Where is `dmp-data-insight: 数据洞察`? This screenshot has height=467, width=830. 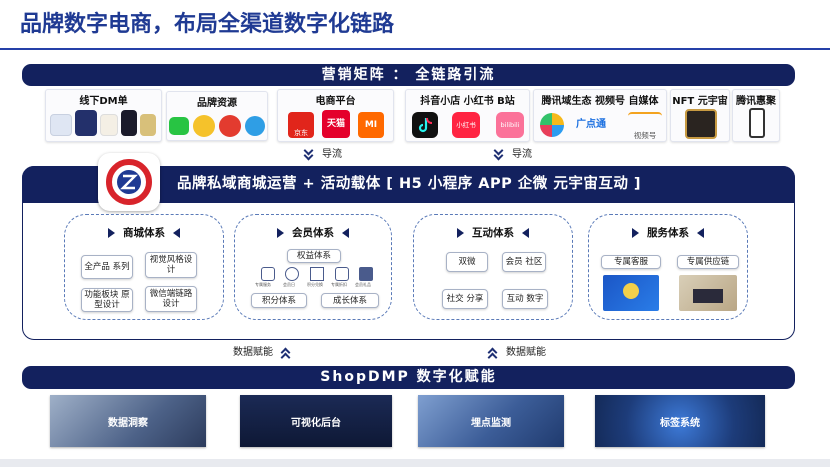
dmp-data-insight: 数据洞察 is located at coordinates (128, 421).